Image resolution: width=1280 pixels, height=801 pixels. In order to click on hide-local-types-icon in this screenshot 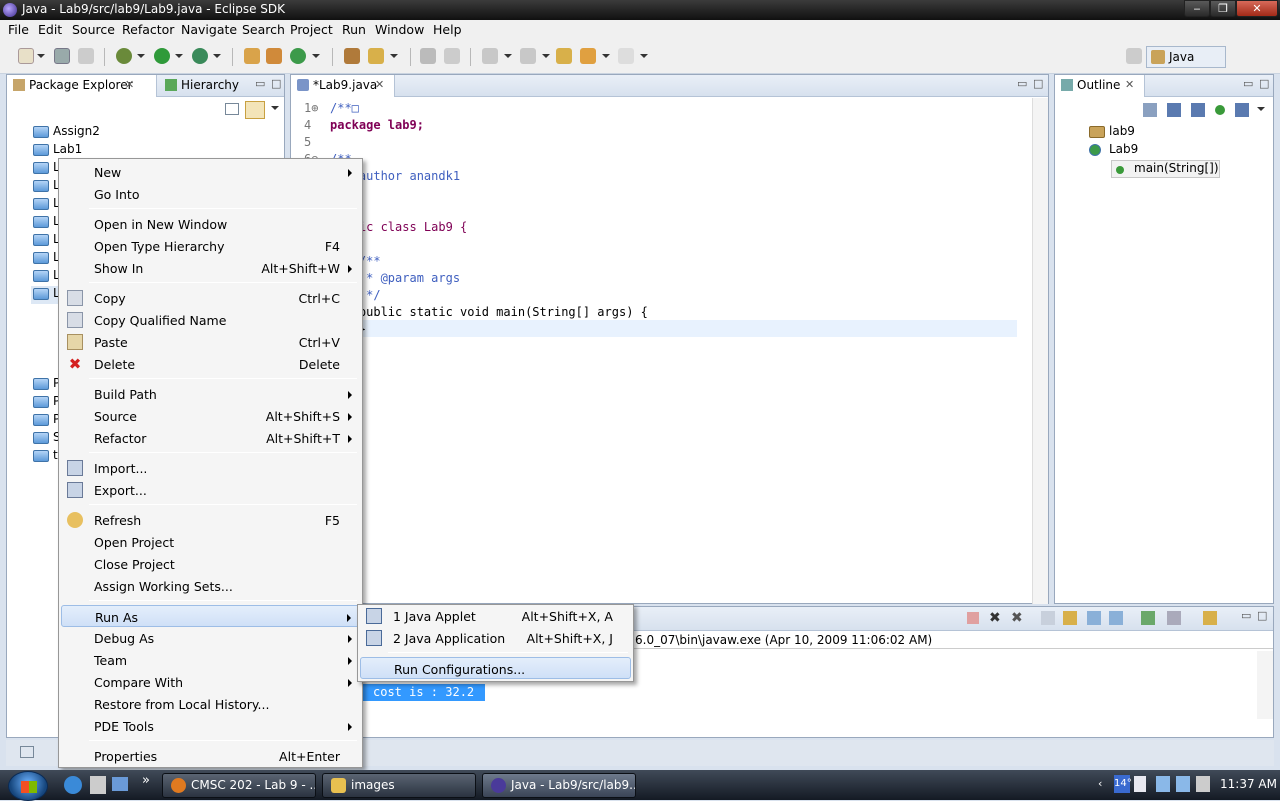, I will do `click(1242, 110)`.